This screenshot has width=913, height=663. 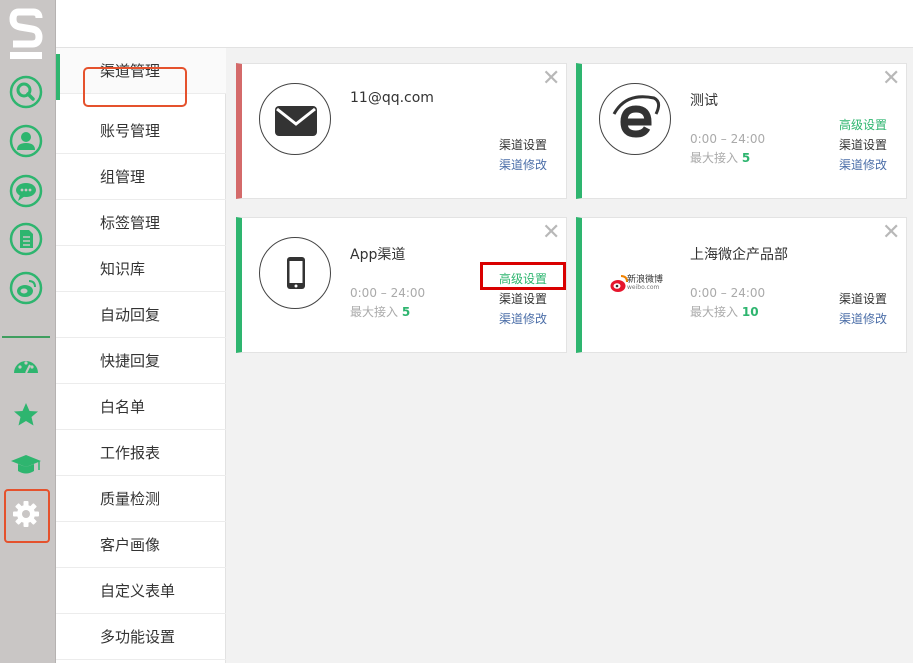 What do you see at coordinates (401, 131) in the screenshot?
I see `channel-card-email: 11@qq.com 渠道设置 渠道修改 ✕` at bounding box center [401, 131].